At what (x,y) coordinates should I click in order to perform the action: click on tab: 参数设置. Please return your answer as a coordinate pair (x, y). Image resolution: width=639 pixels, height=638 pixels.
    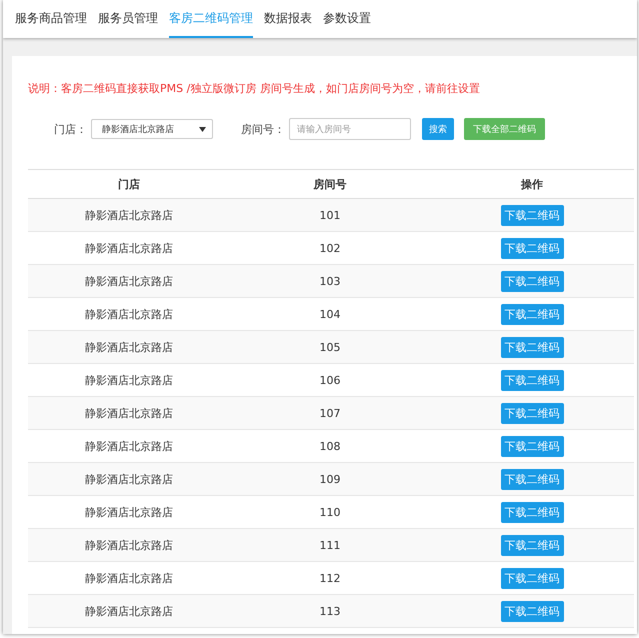
    Looking at the image, I should click on (347, 19).